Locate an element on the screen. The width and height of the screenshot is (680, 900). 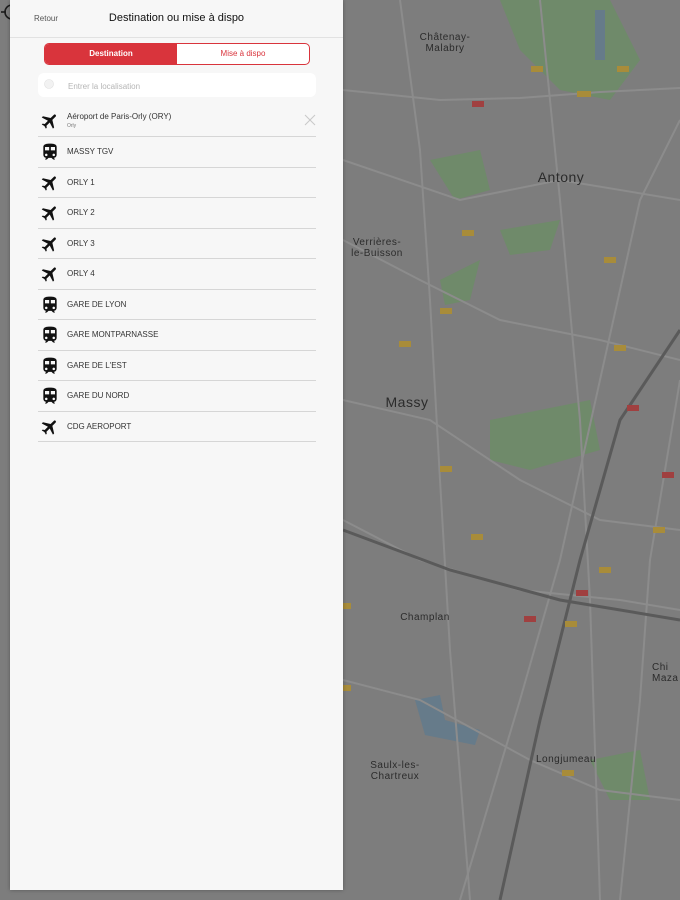
location-name: ORLY 2 is located at coordinates (81, 212).